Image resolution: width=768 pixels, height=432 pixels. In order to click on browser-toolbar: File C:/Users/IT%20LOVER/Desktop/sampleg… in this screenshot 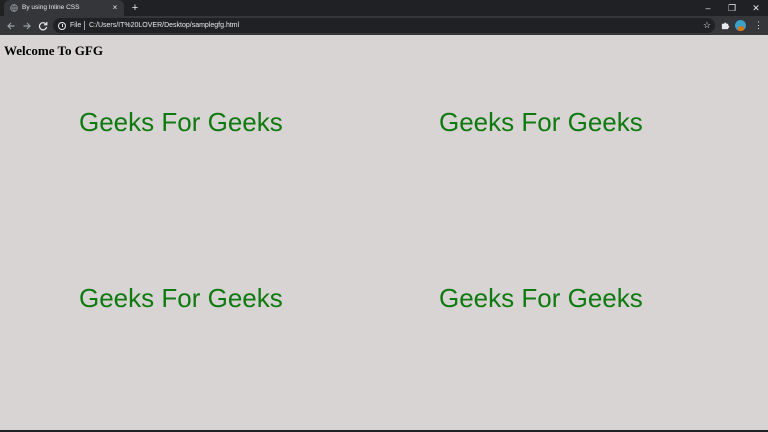, I will do `click(384, 25)`.